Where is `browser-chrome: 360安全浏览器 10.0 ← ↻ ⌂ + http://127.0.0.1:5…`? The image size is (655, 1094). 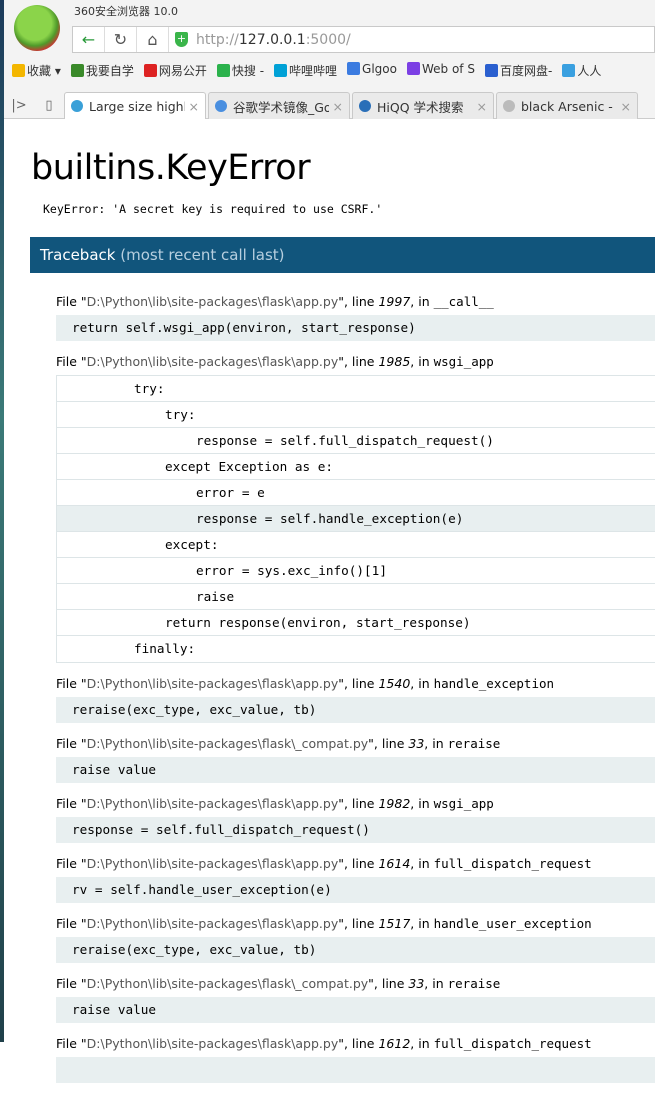
browser-chrome: 360安全浏览器 10.0 ← ↻ ⌂ + http://127.0.0.1:5… is located at coordinates (329, 59).